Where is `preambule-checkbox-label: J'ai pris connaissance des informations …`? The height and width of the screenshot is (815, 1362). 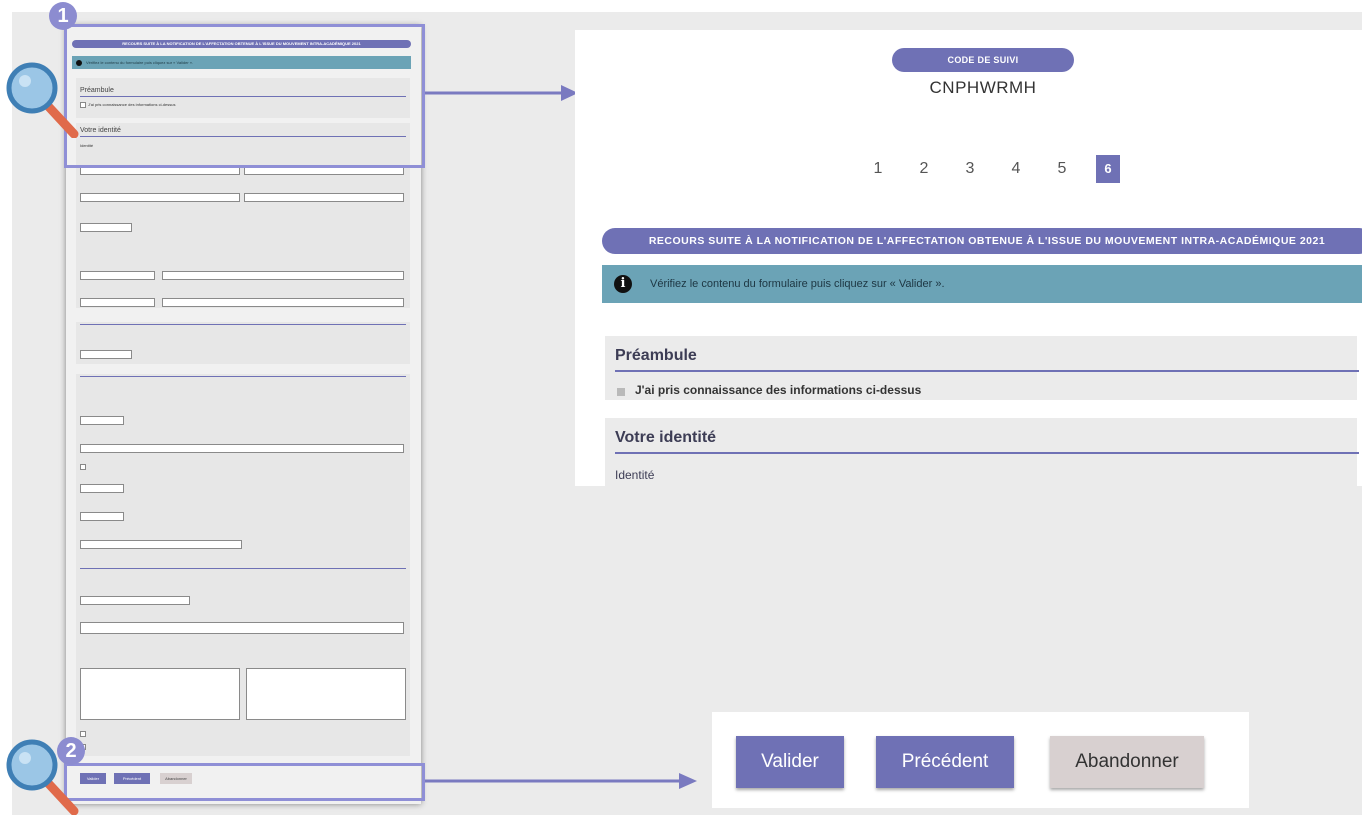 preambule-checkbox-label: J'ai pris connaissance des informations … is located at coordinates (778, 390).